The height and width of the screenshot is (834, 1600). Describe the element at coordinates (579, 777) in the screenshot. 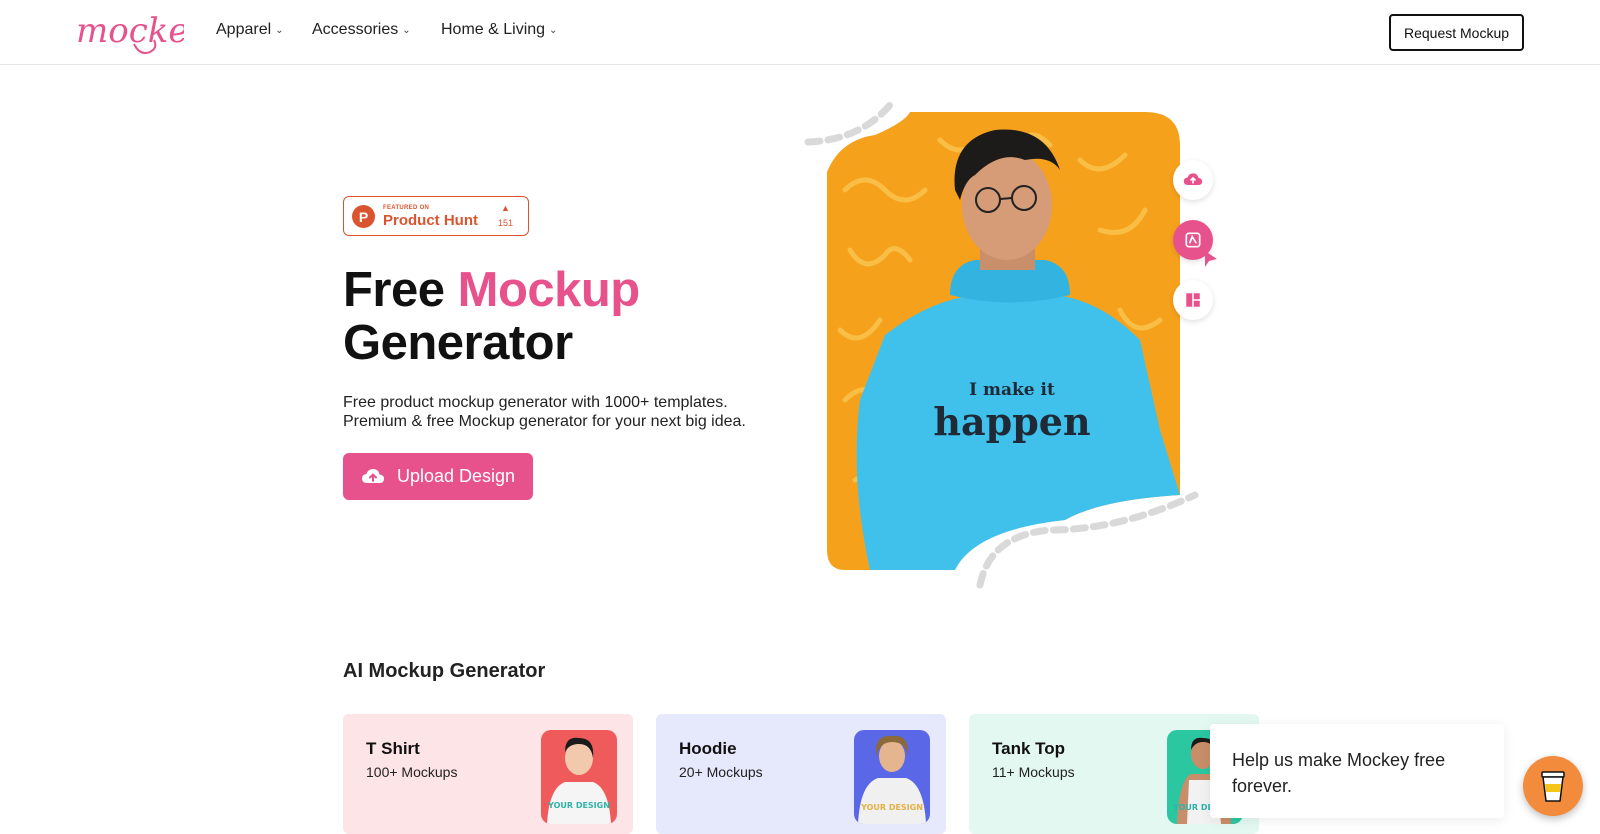

I see `t-shirt-model-image: YOUR DESIGN` at that location.